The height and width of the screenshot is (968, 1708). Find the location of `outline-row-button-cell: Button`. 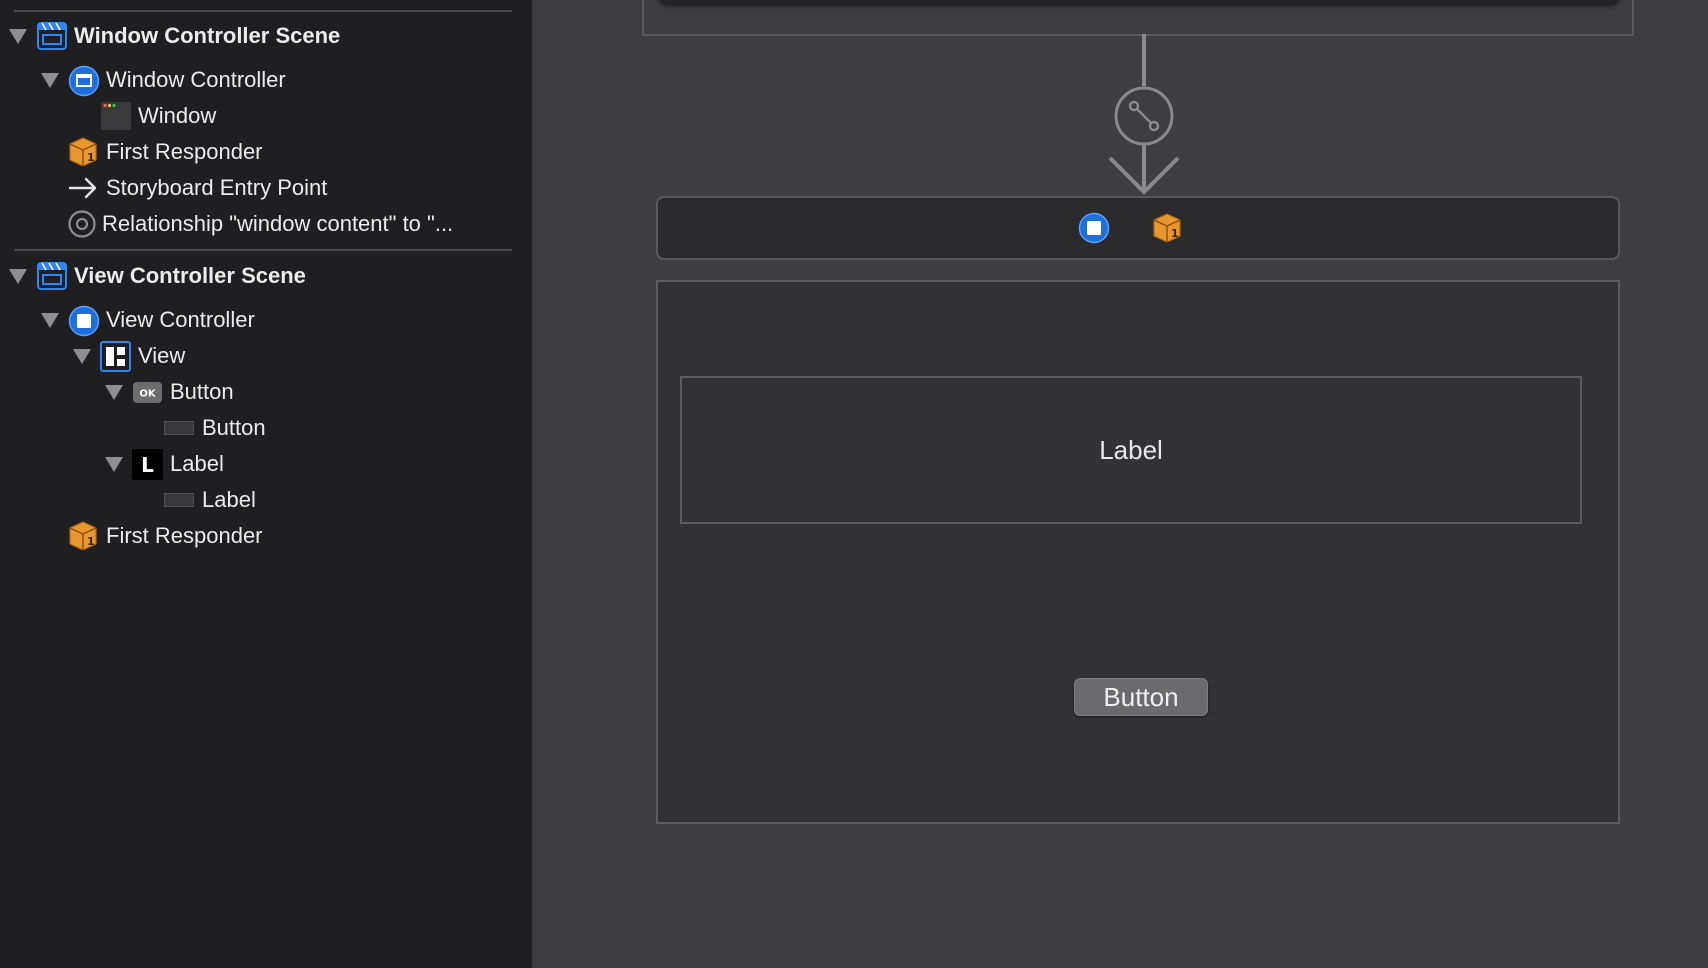

outline-row-button-cell: Button is located at coordinates (266, 428).